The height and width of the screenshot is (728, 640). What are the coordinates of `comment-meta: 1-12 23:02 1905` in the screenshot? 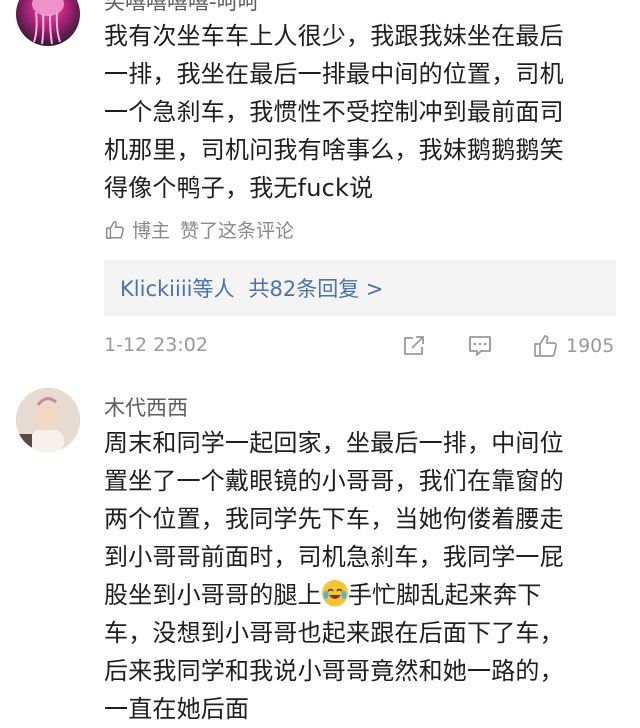 It's located at (360, 348).